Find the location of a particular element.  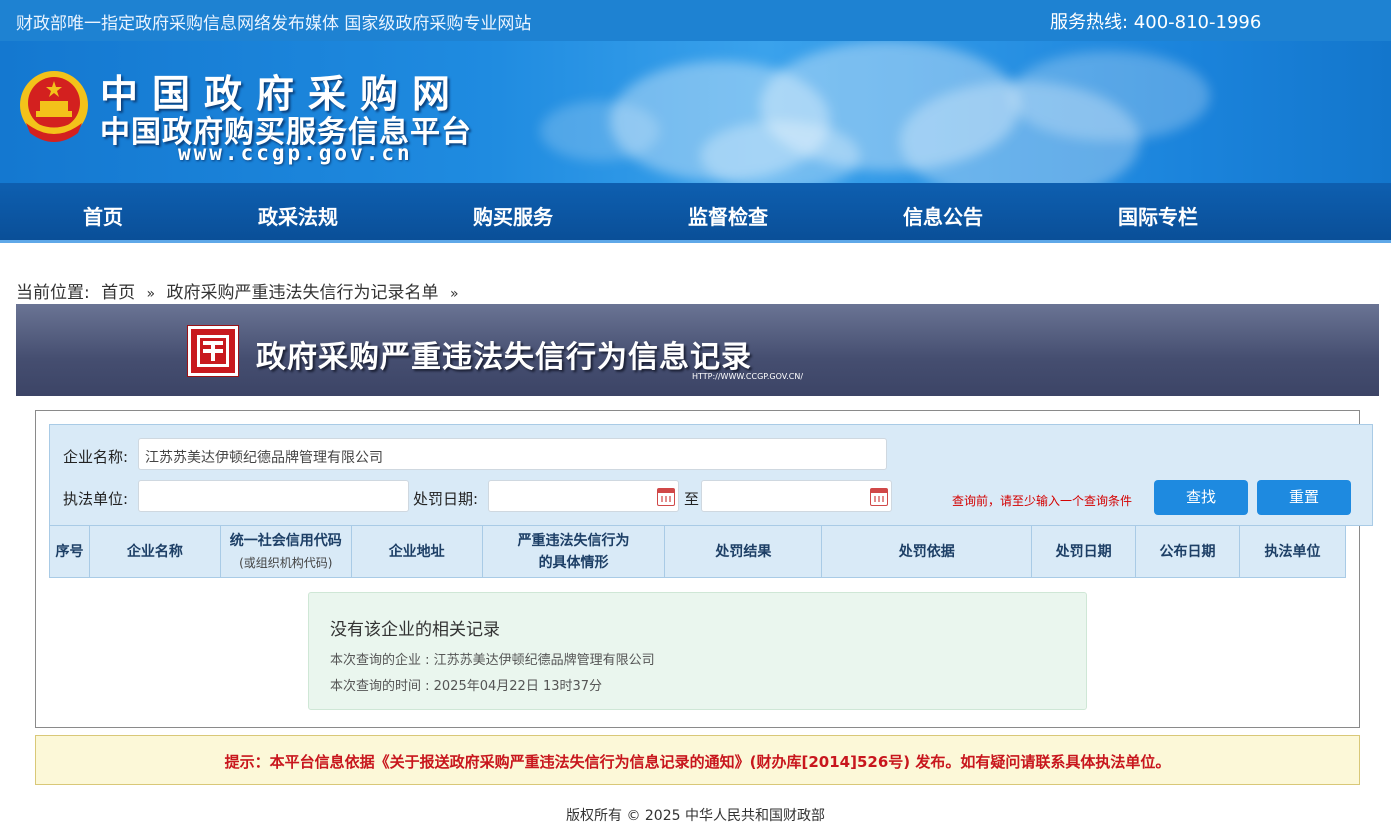

col-address: 企业地址 is located at coordinates (416, 551).